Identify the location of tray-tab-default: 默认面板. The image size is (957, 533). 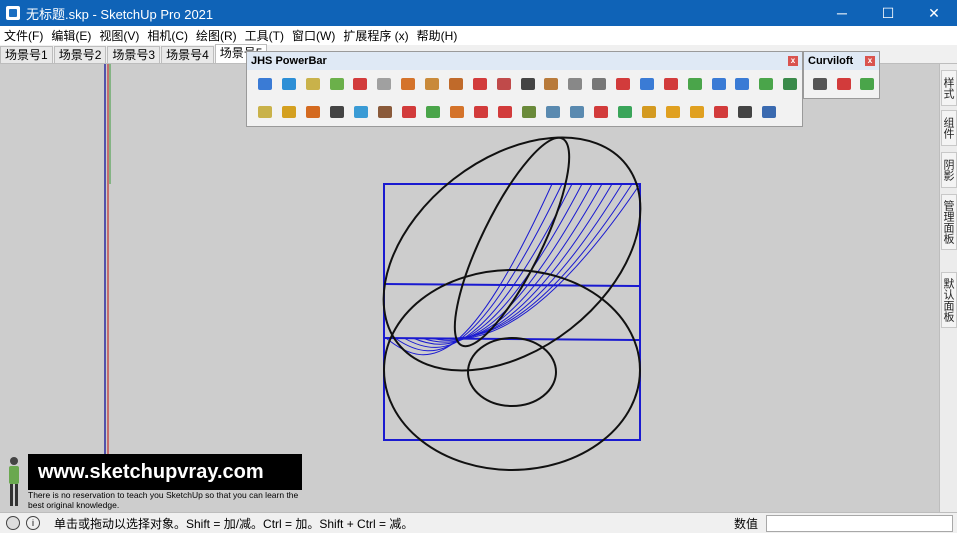
(949, 300).